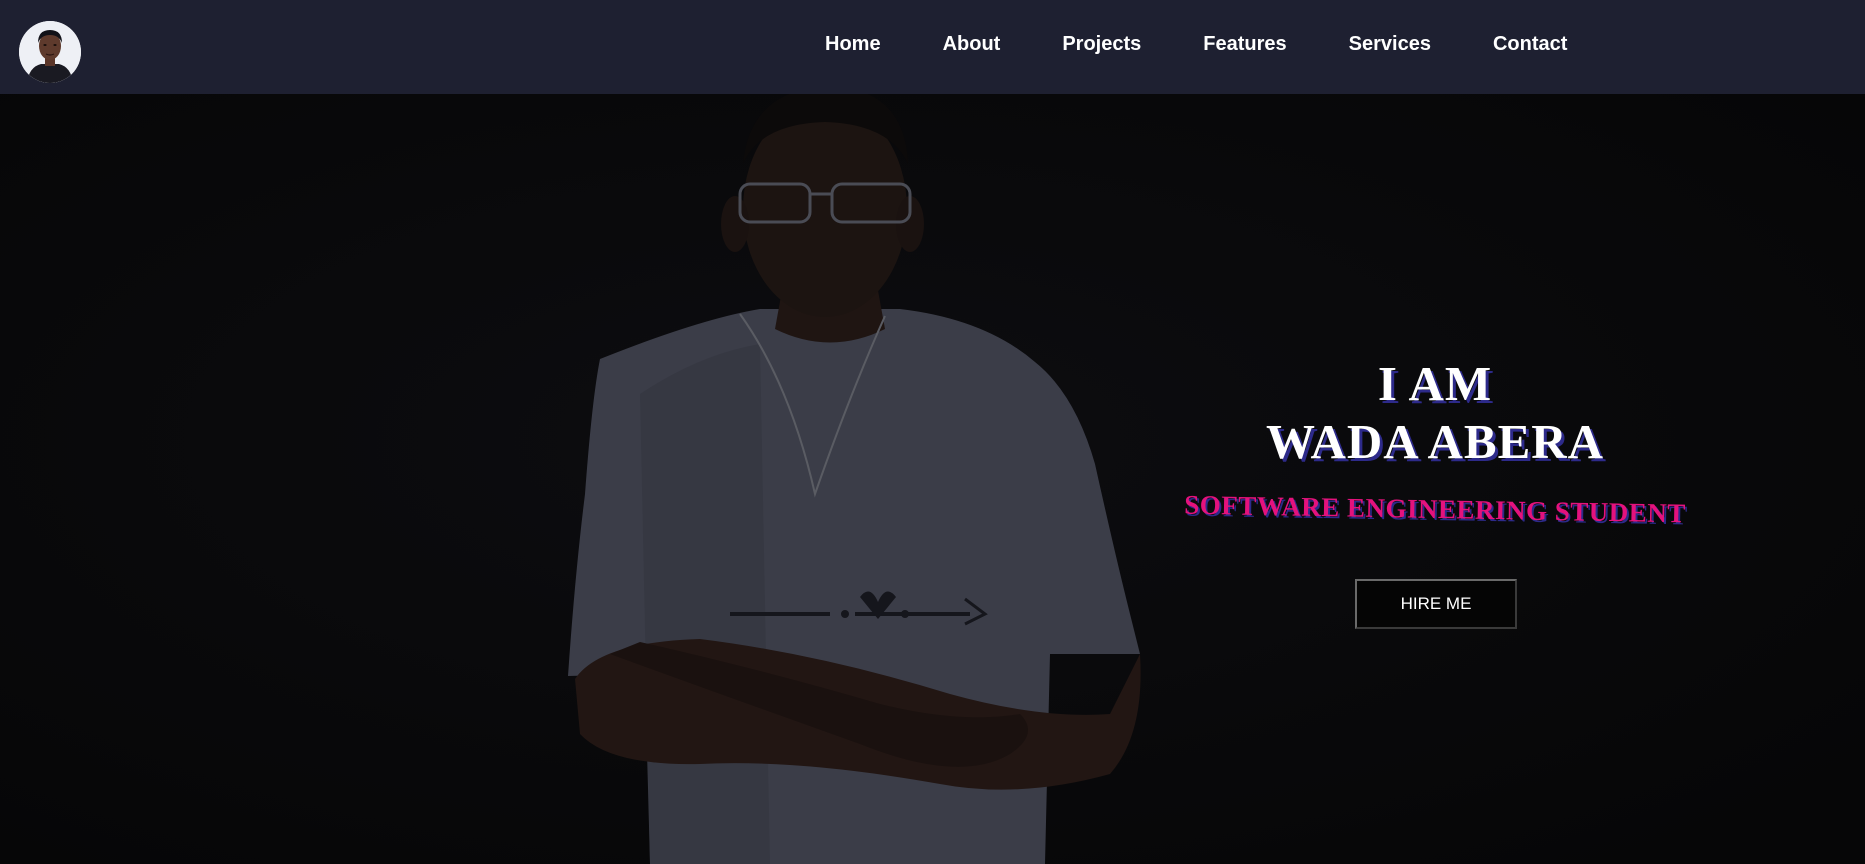 The height and width of the screenshot is (864, 1865). I want to click on nav-link-features: Features, so click(1244, 44).